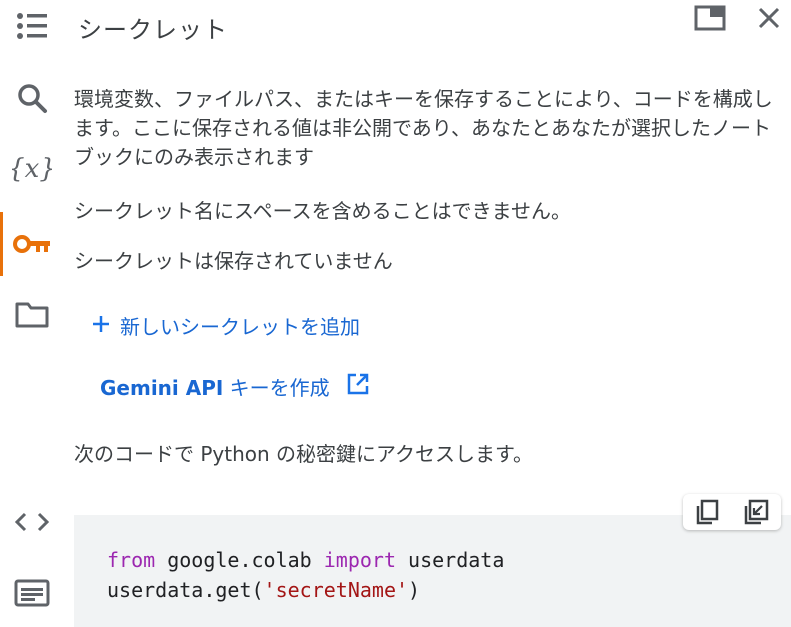  What do you see at coordinates (359, 560) in the screenshot?
I see `code-keyword-import: import` at bounding box center [359, 560].